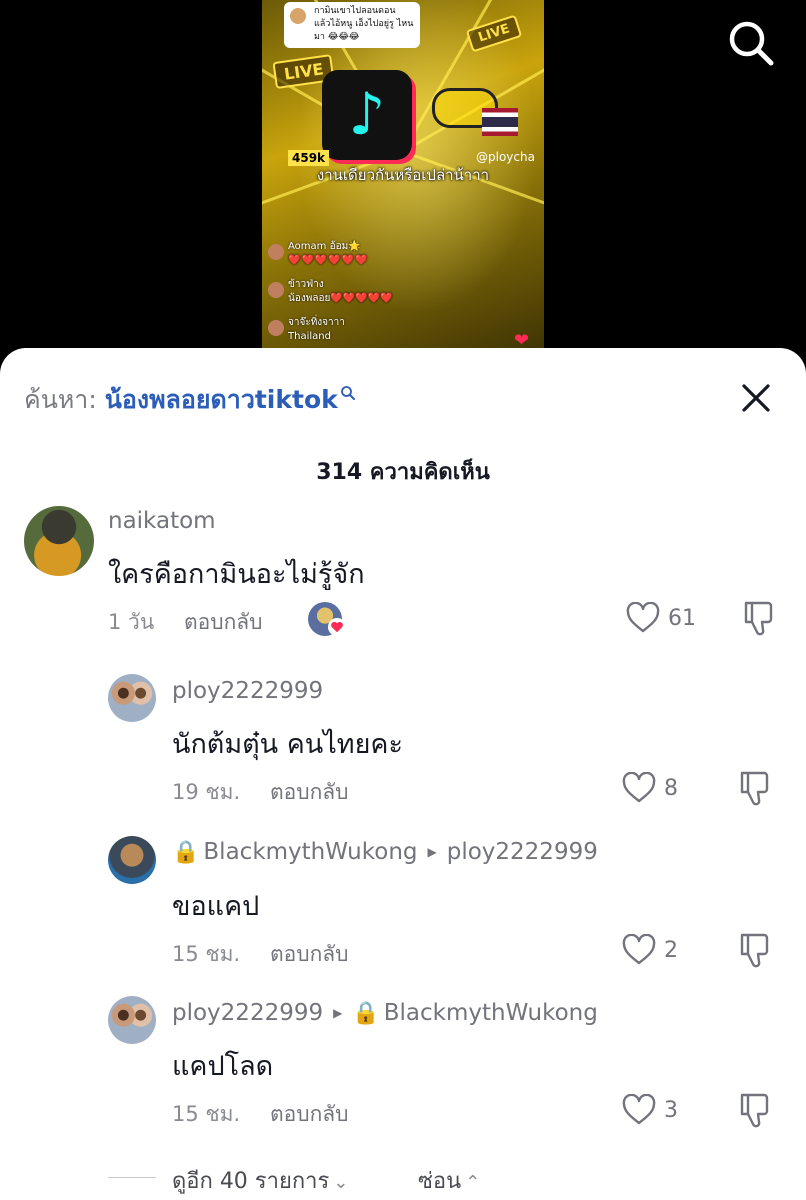 This screenshot has width=806, height=1200. What do you see at coordinates (310, 852) in the screenshot?
I see `username-text: BlackmythWukong` at bounding box center [310, 852].